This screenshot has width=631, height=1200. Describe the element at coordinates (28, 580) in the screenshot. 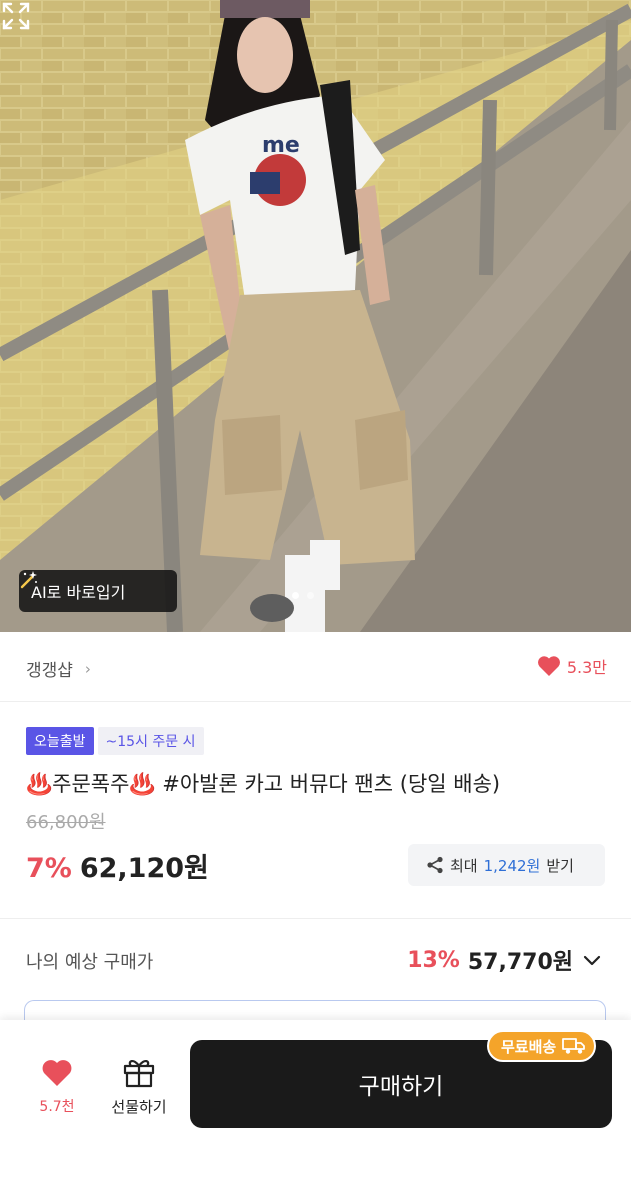

I see `magic-wand-icon` at that location.